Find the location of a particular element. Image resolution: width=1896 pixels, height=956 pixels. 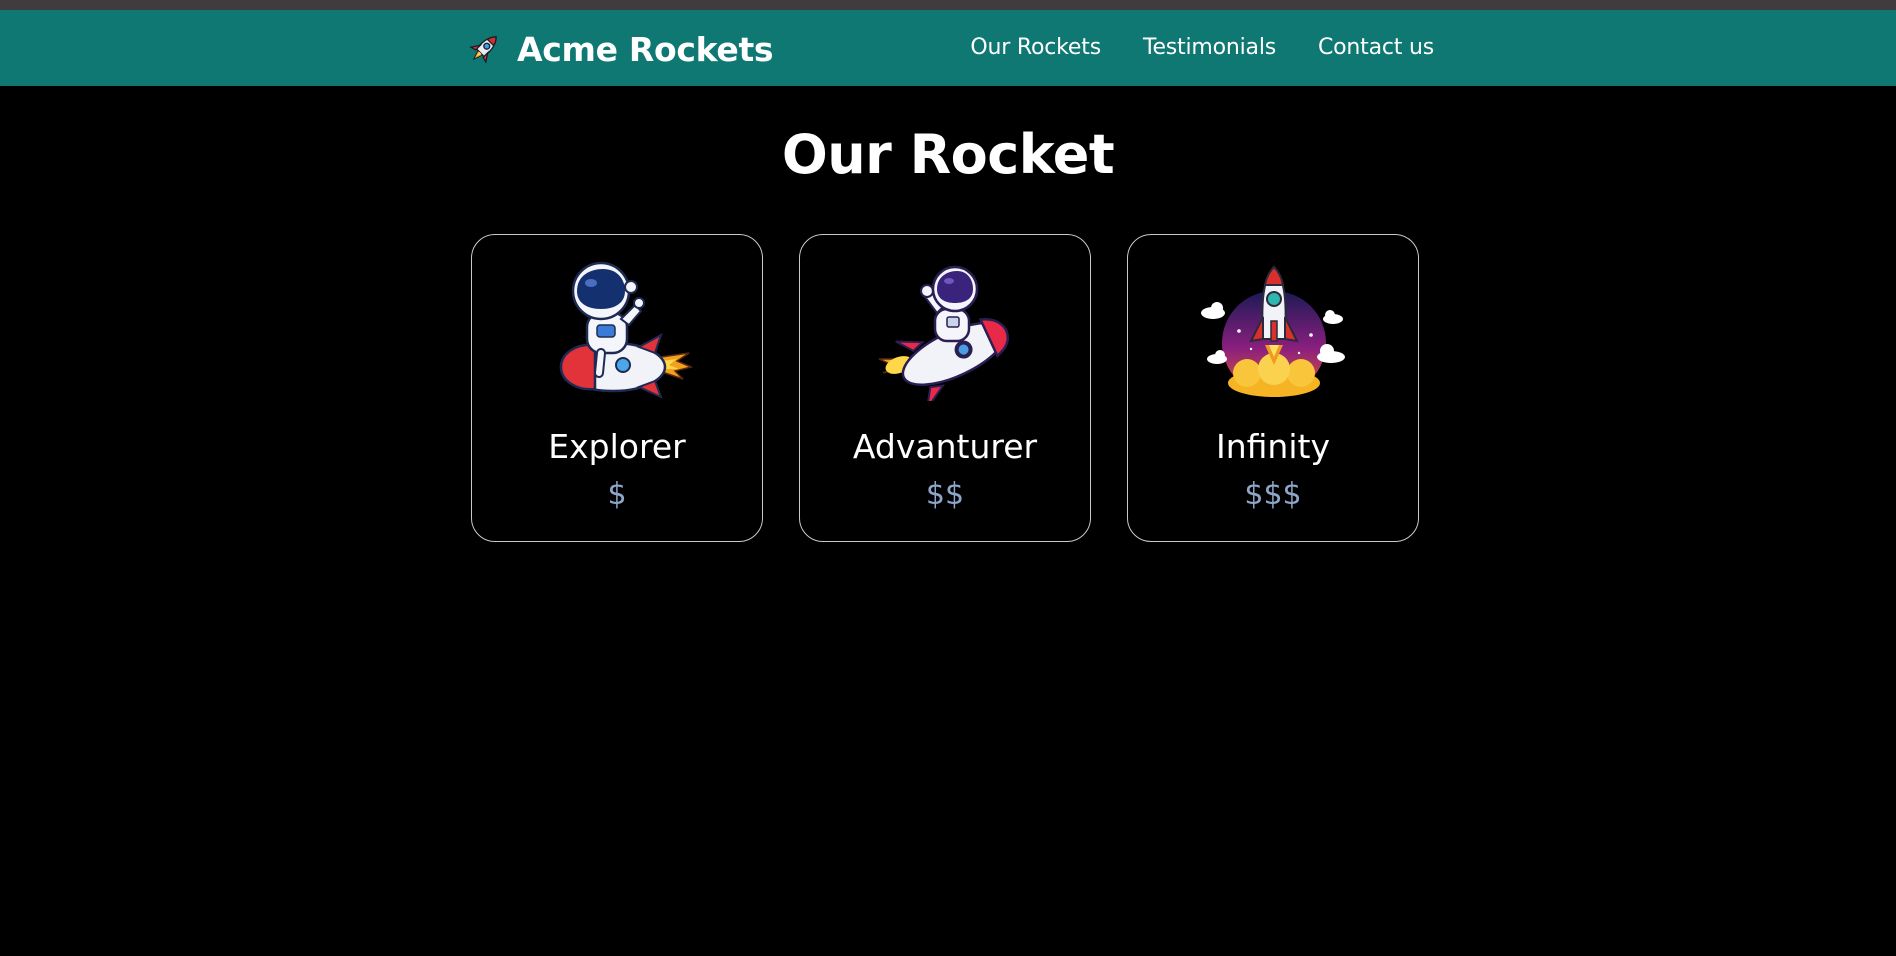

astronaut-waving-on-rocket-image is located at coordinates (943, 333).